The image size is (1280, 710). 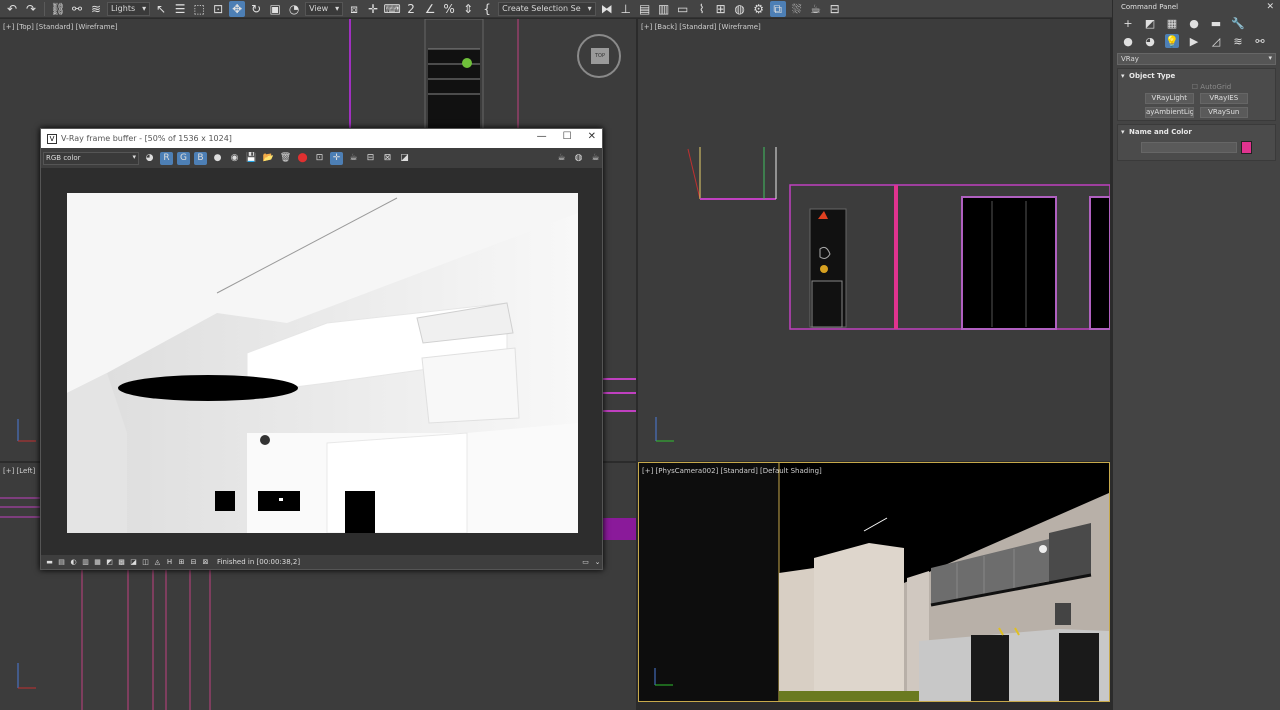 What do you see at coordinates (404, 158) in the screenshot?
I see `lens-effects-icon: ◪` at bounding box center [404, 158].